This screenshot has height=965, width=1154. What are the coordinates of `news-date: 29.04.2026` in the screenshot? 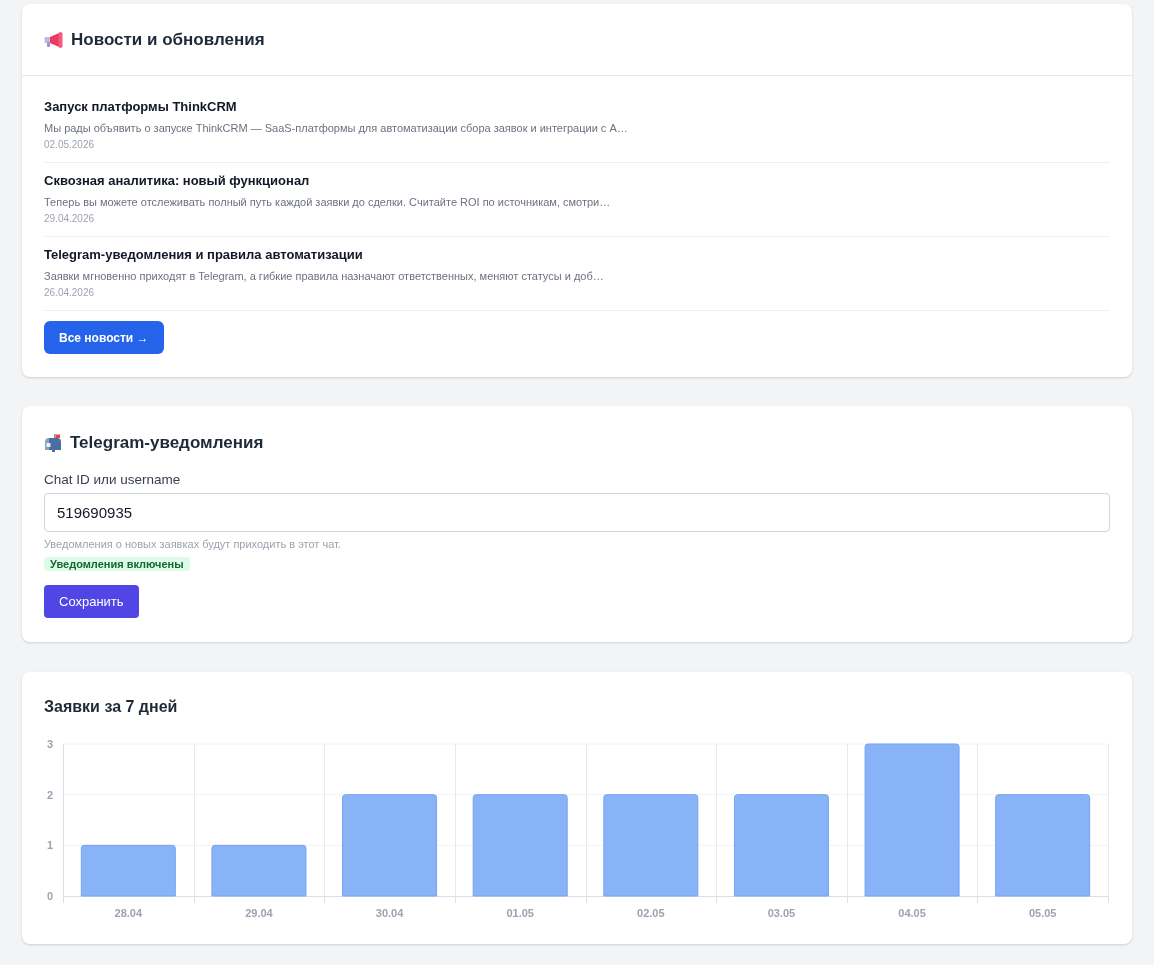 It's located at (69, 219).